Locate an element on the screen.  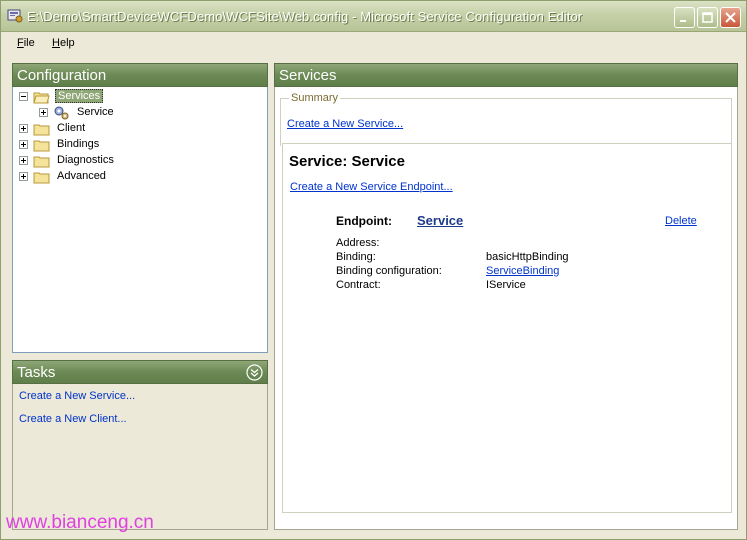
close-button is located at coordinates (730, 17).